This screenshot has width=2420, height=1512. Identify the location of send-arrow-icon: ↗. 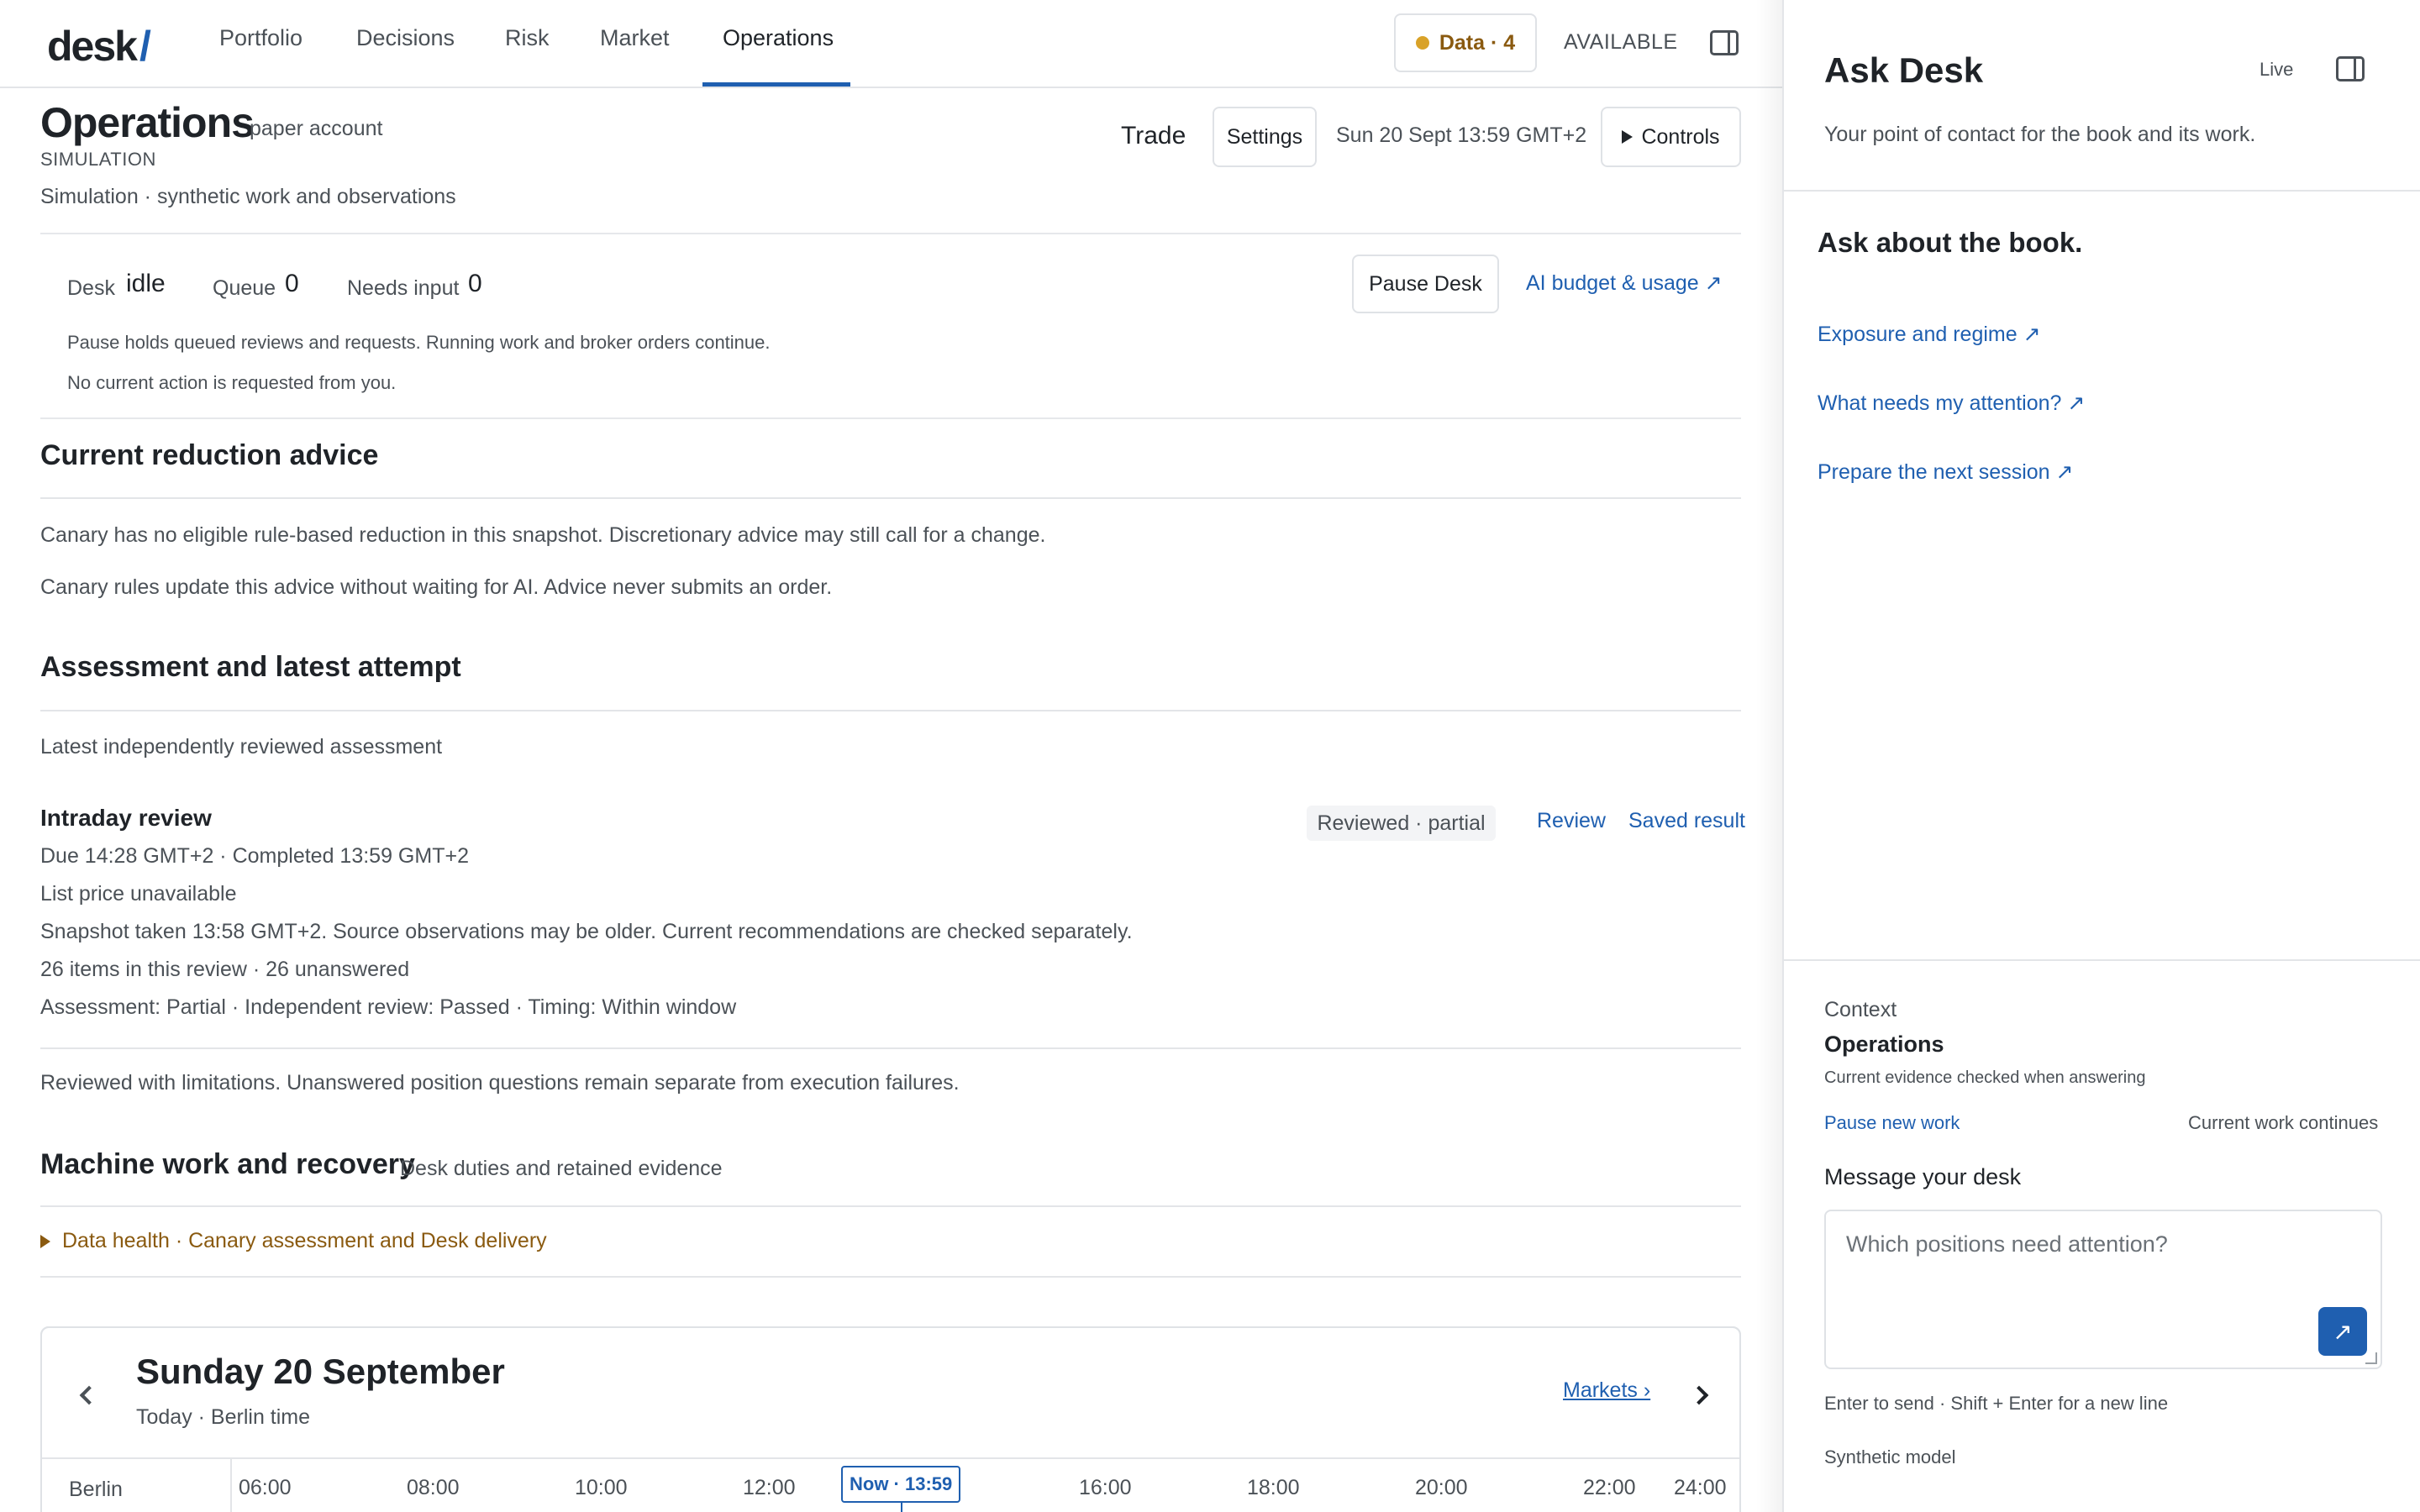
(2343, 1331).